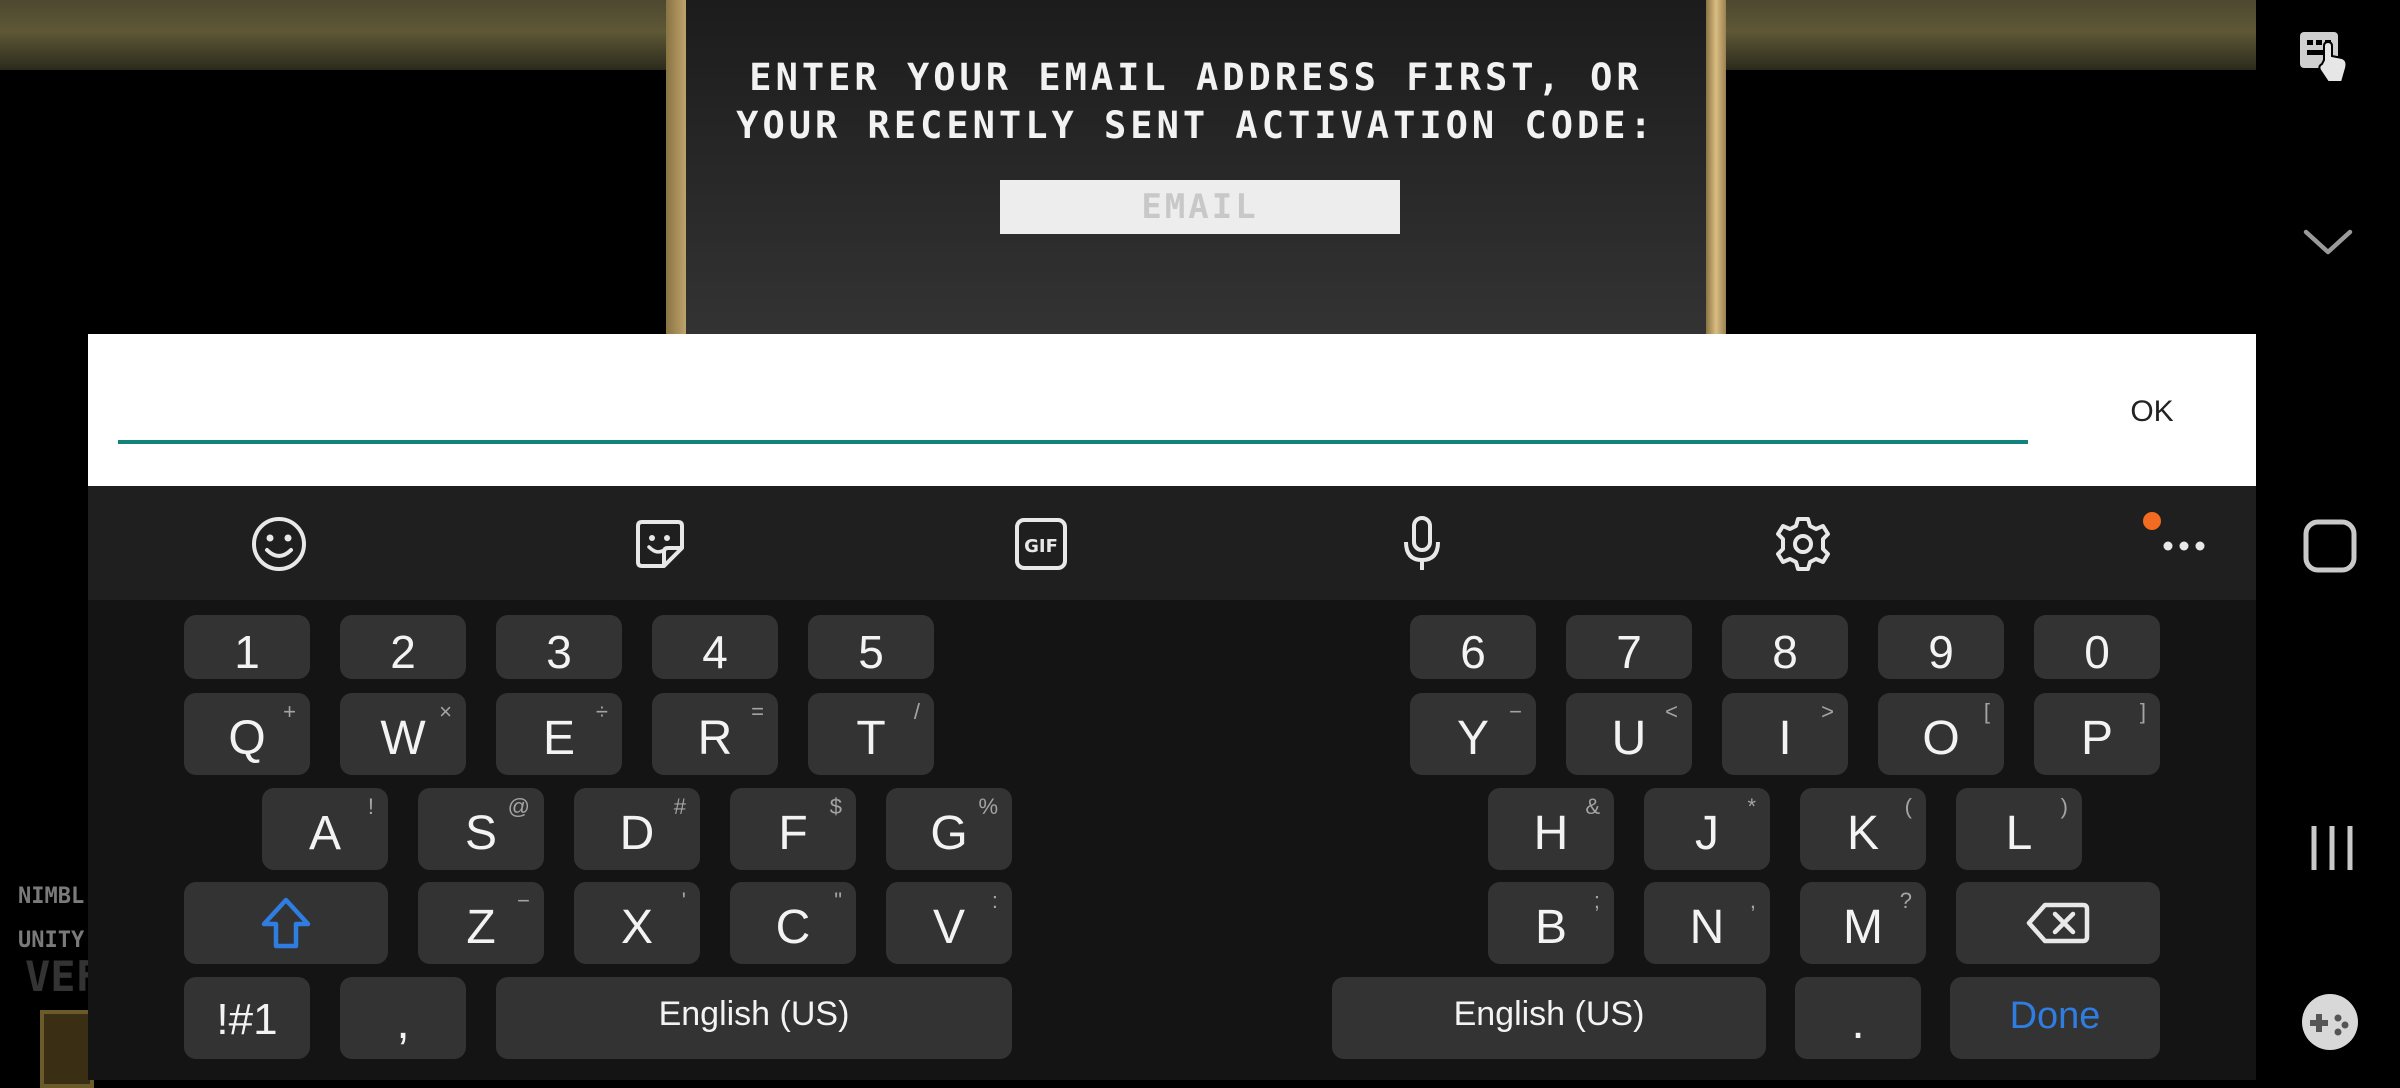 The width and height of the screenshot is (2400, 1088). Describe the element at coordinates (2152, 521) in the screenshot. I see `notification-dot` at that location.